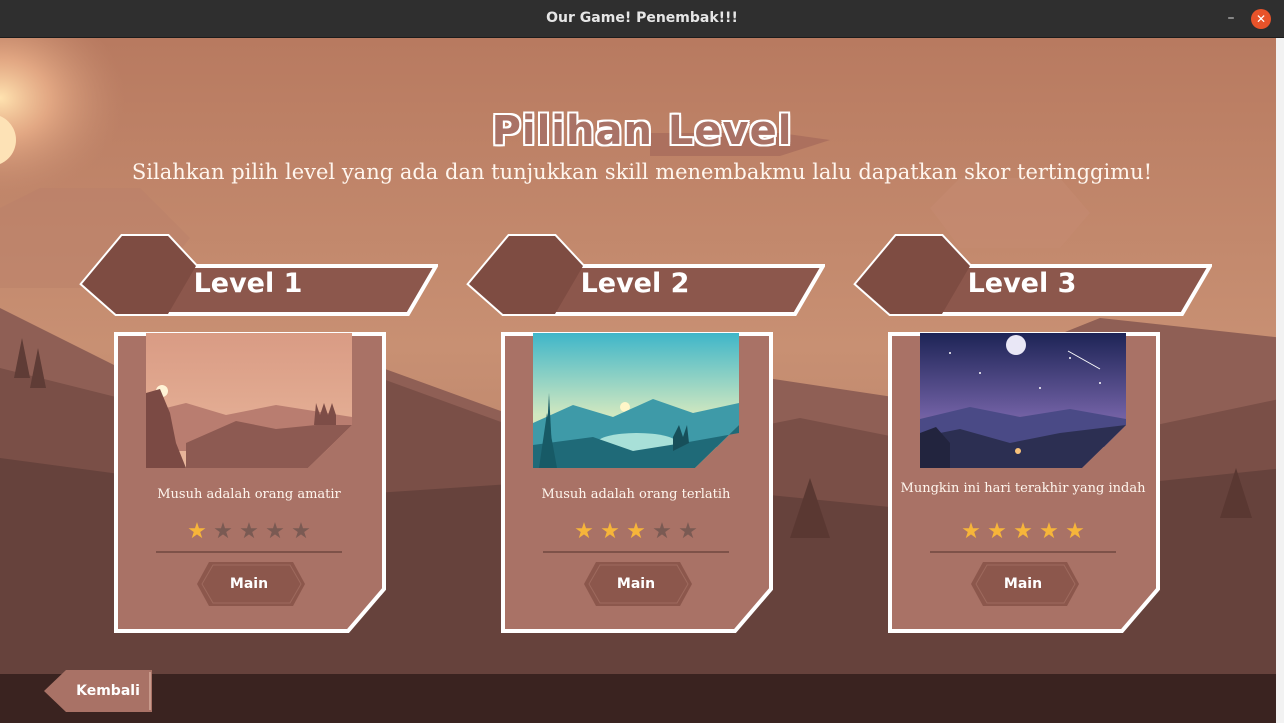 This screenshot has height=723, width=1284. I want to click on level-title: Level 3, so click(1022, 283).